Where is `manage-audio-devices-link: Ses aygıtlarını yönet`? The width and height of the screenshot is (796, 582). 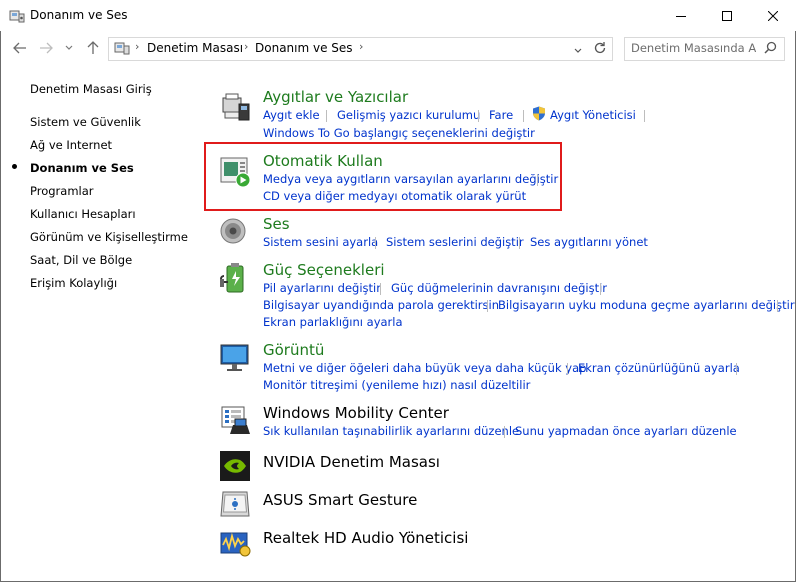
manage-audio-devices-link: Ses aygıtlarını yönet is located at coordinates (589, 242).